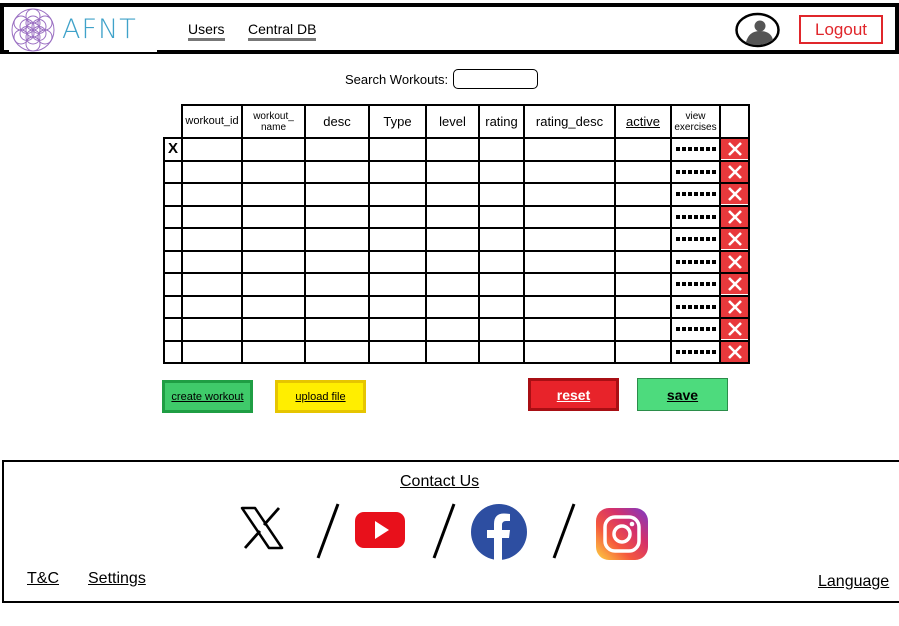 The height and width of the screenshot is (626, 899). Describe the element at coordinates (757, 30) in the screenshot. I see `user-avatar-icon` at that location.